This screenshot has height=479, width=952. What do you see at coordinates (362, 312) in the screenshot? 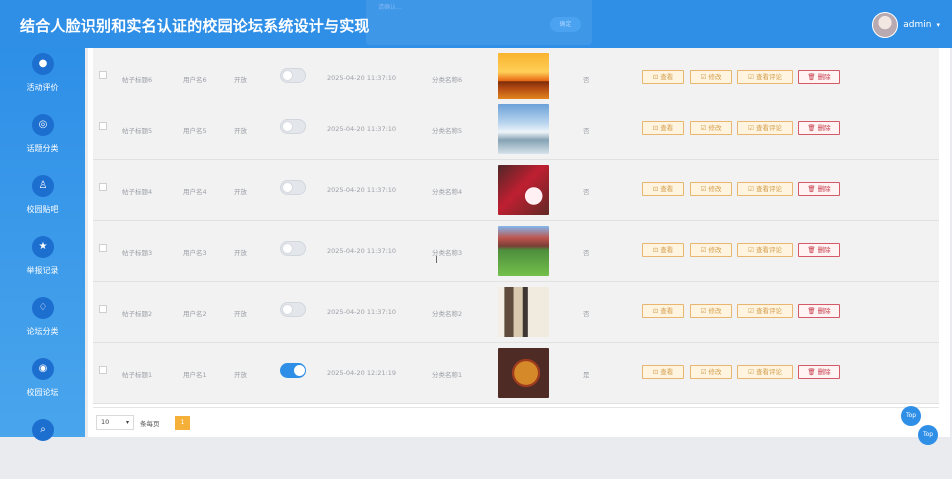
I see `time-cell: 2025-04-20 11:37:10` at bounding box center [362, 312].